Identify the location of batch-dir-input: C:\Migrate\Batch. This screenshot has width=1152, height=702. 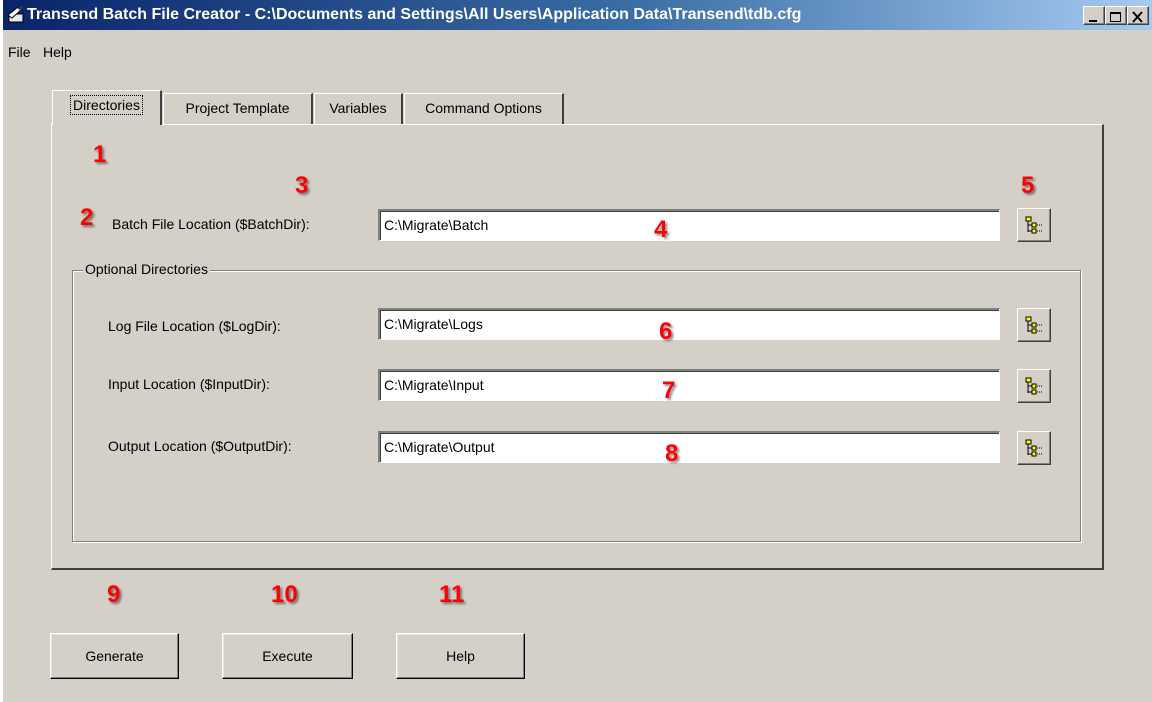
(689, 225).